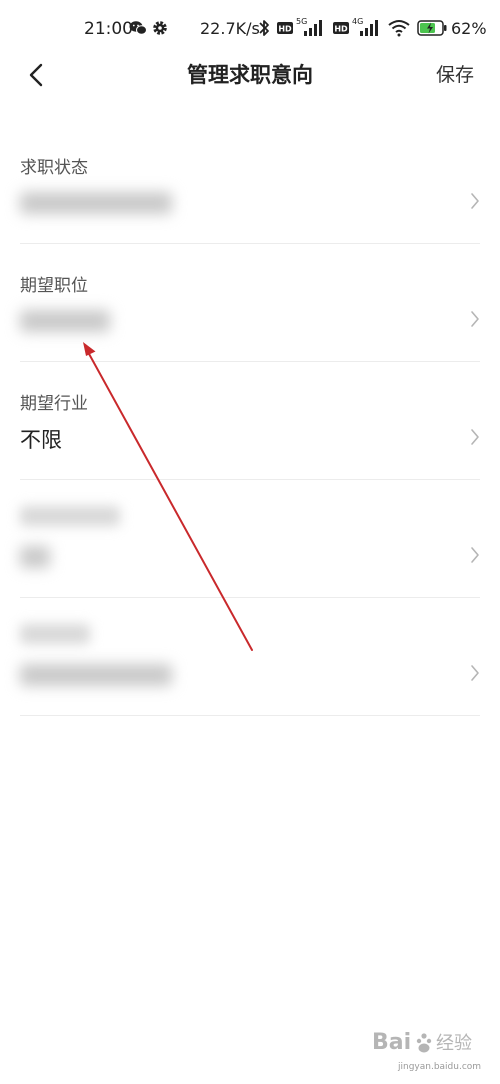 The height and width of the screenshot is (1084, 500). What do you see at coordinates (160, 28) in the screenshot?
I see `gear-icon` at bounding box center [160, 28].